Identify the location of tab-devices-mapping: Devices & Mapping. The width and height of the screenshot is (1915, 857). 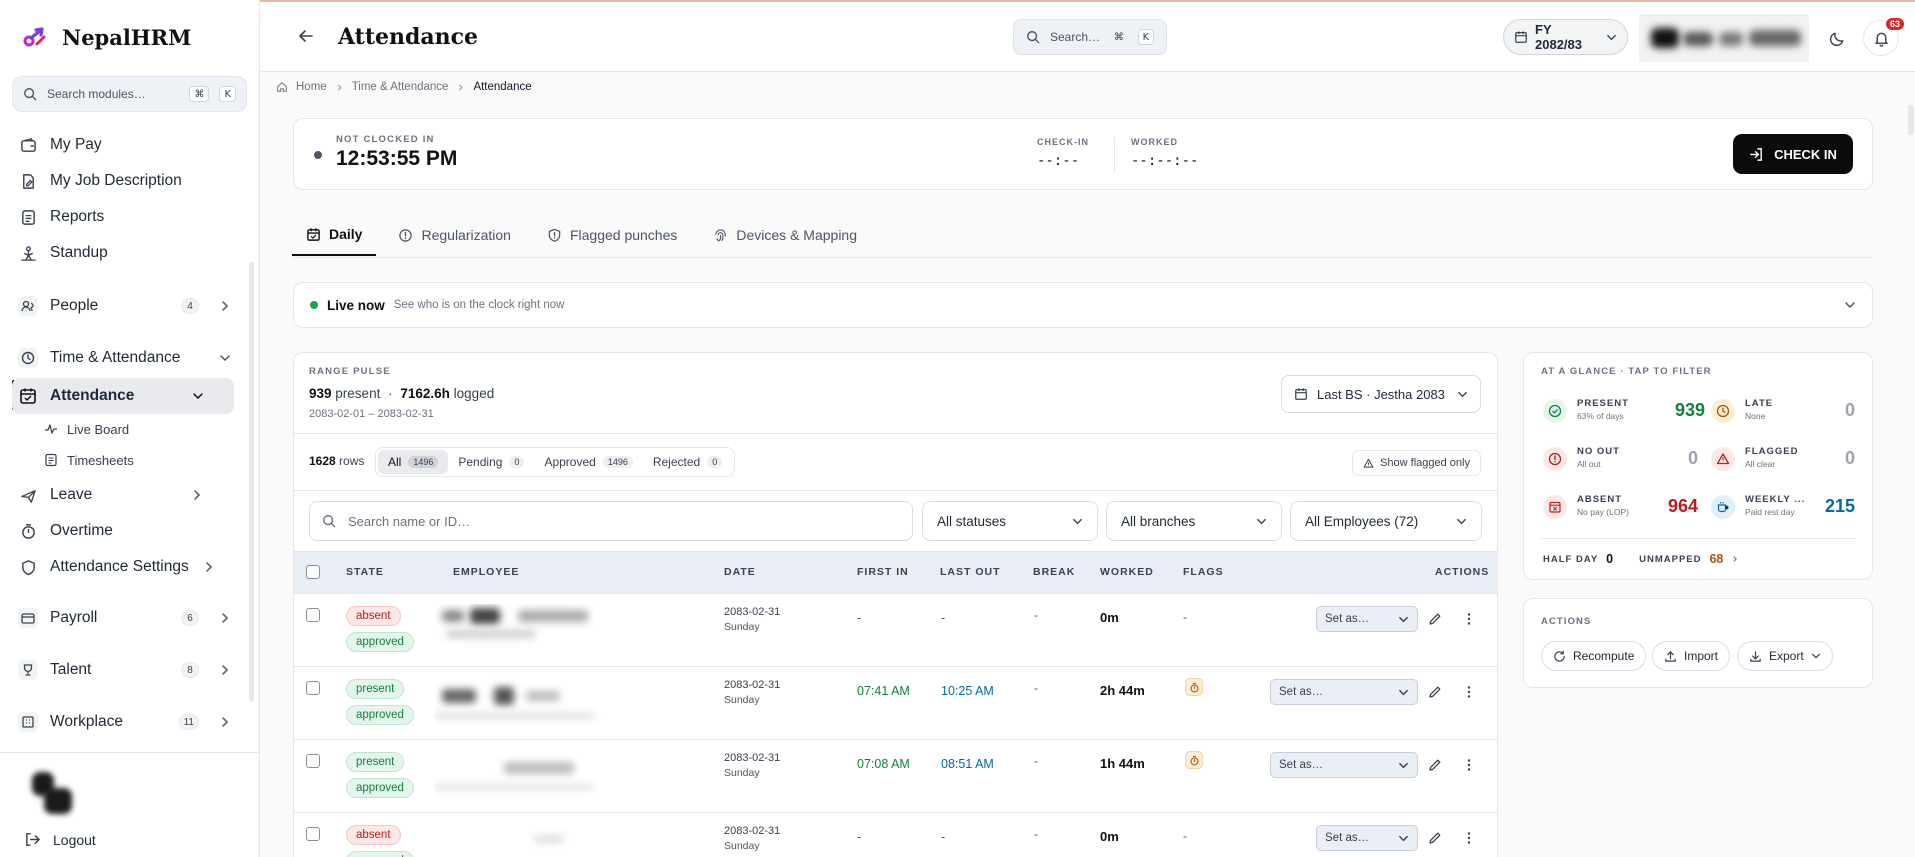
(785, 235).